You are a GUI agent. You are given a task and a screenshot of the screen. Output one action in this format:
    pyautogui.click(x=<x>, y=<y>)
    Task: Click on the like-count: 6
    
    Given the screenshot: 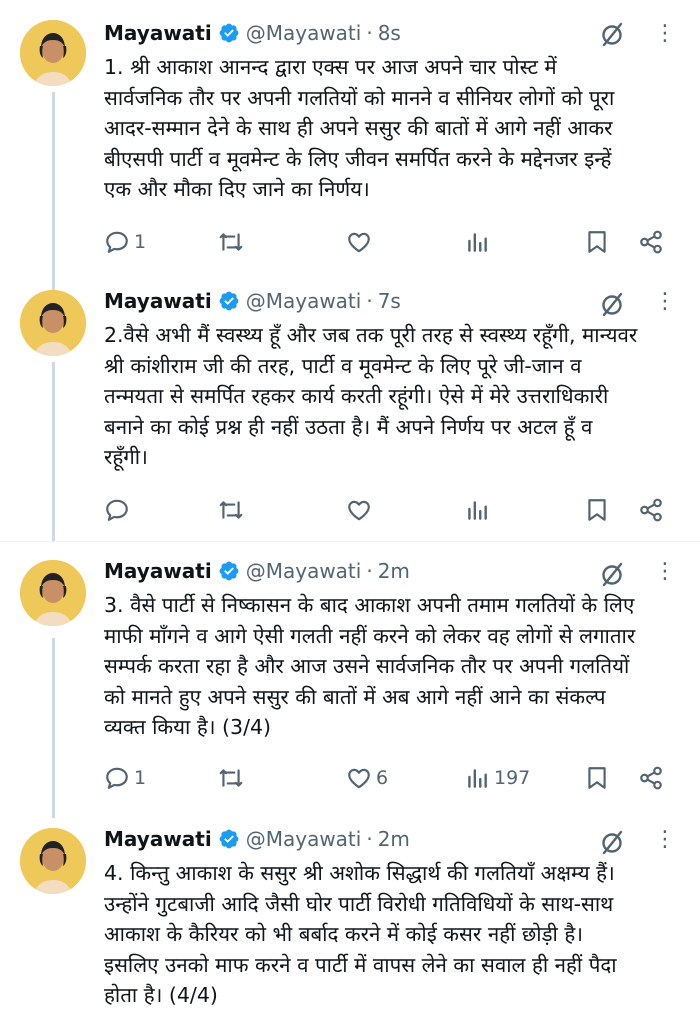 What is the action you would take?
    pyautogui.click(x=382, y=778)
    